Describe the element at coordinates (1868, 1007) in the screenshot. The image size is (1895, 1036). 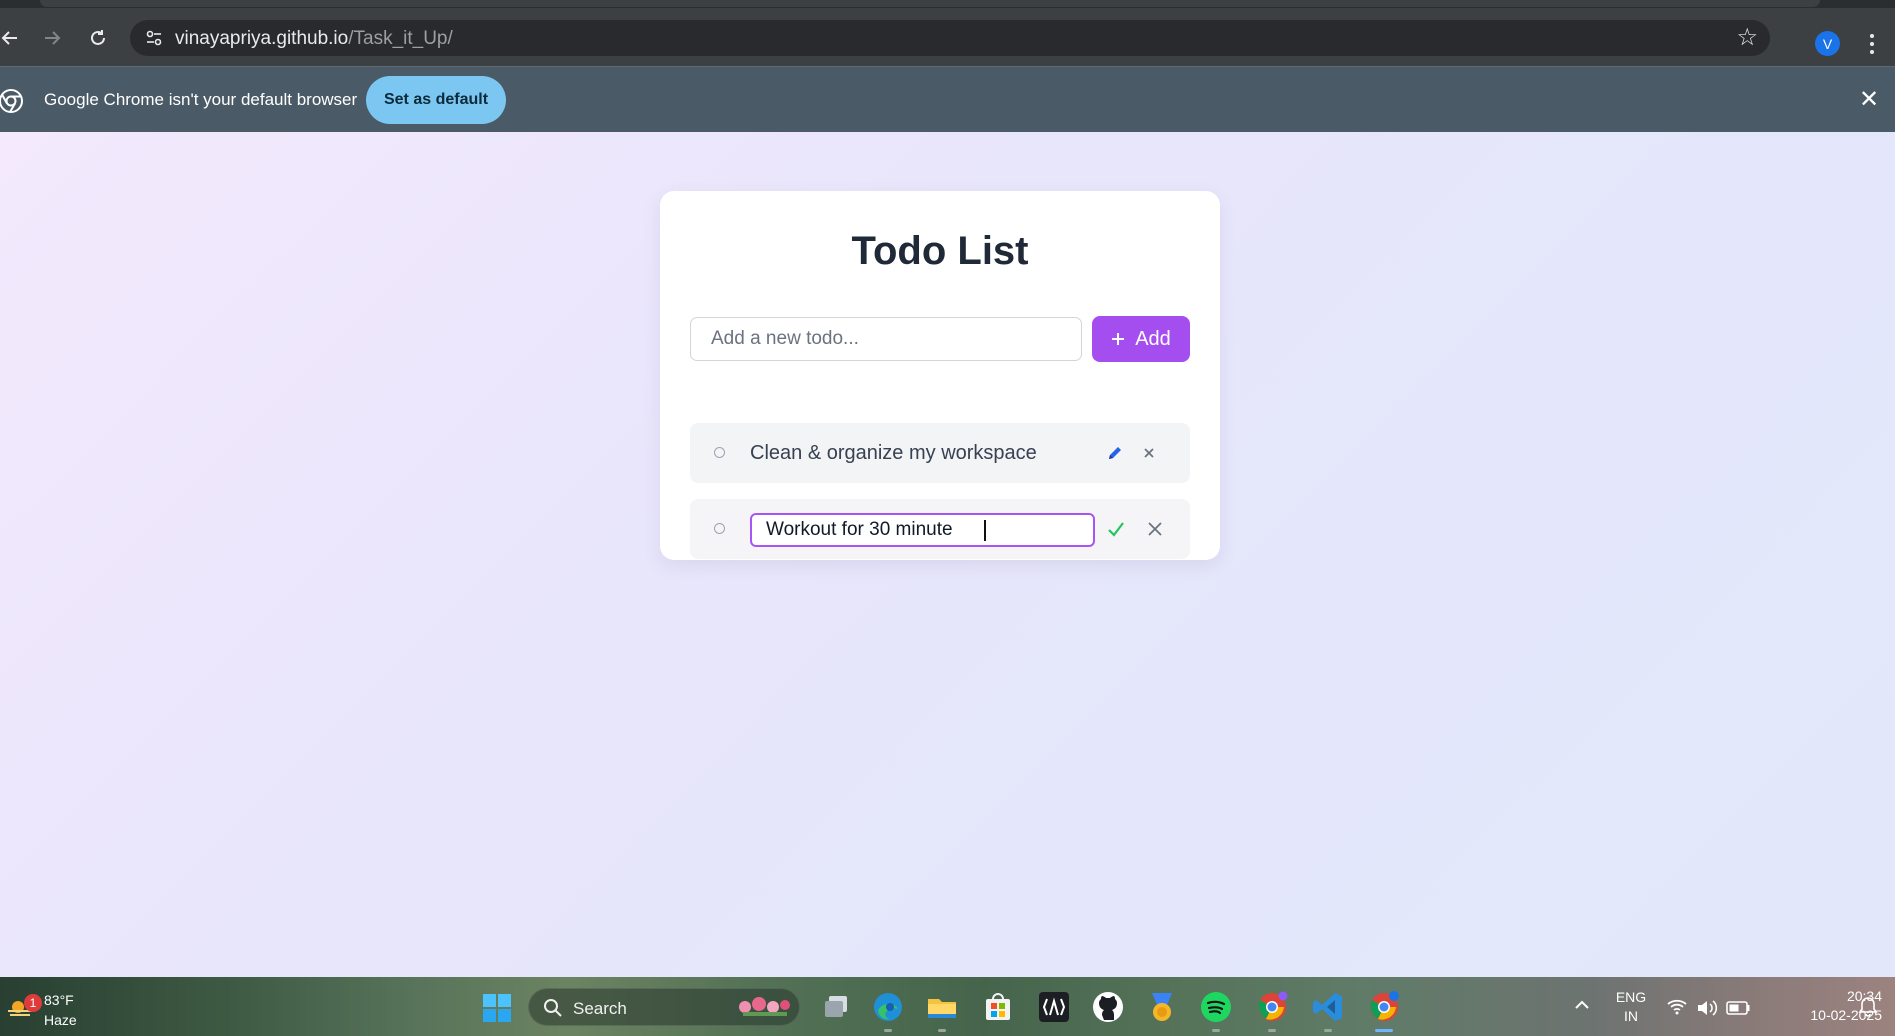
I see `notification-bell-icon` at that location.